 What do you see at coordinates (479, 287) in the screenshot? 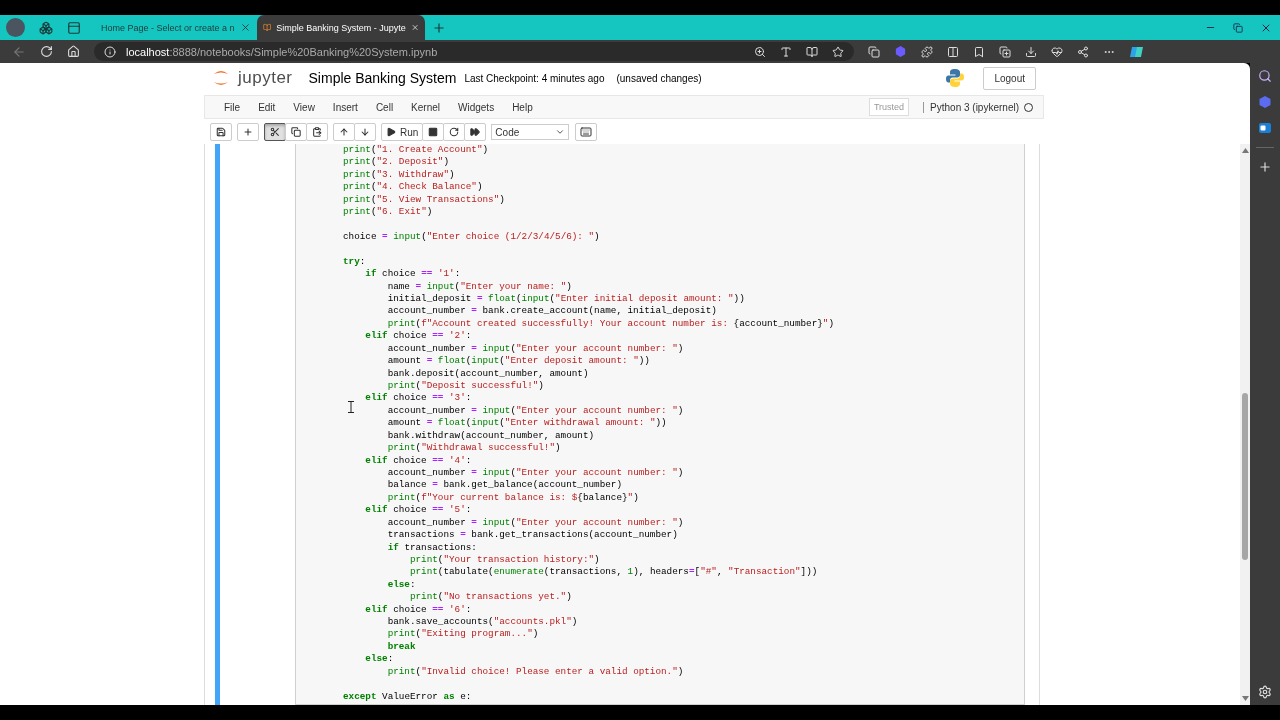
I see `code-line: name = input("Enter your name: ")` at bounding box center [479, 287].